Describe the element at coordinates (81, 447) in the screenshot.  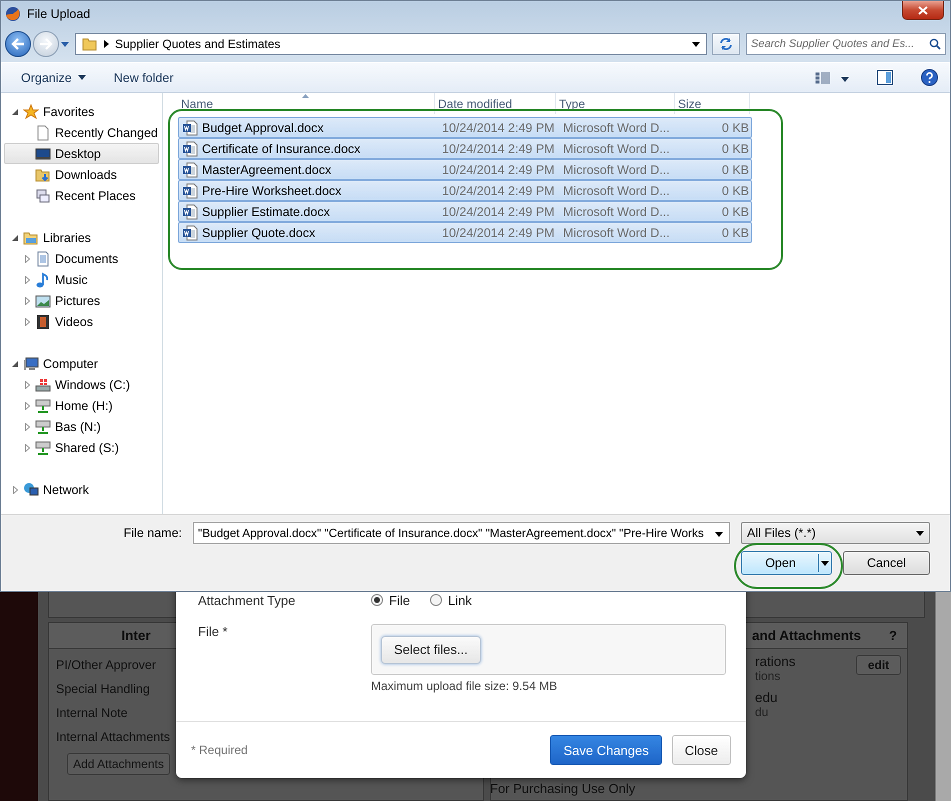
I see `nav-item: Shared (S:)` at that location.